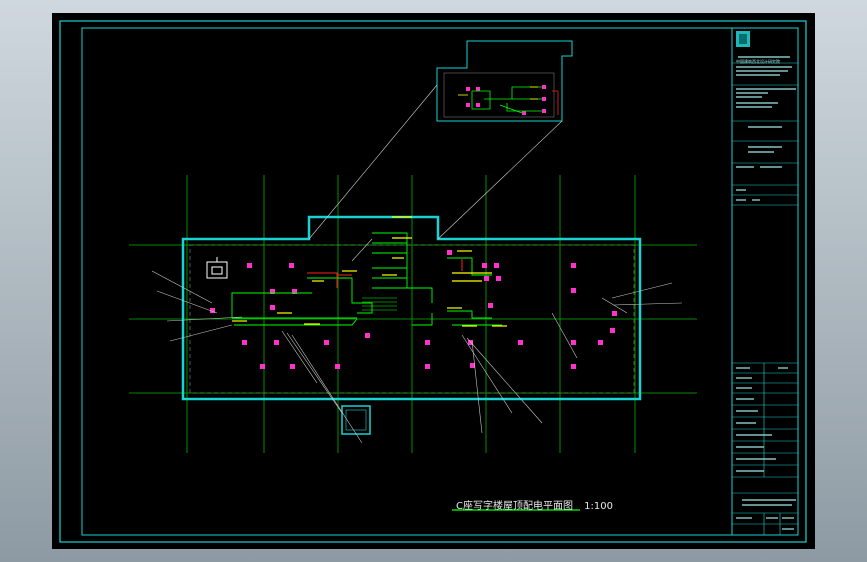 This screenshot has width=867, height=562. Describe the element at coordinates (598, 506) in the screenshot. I see `caption-scale: 1:100` at that location.